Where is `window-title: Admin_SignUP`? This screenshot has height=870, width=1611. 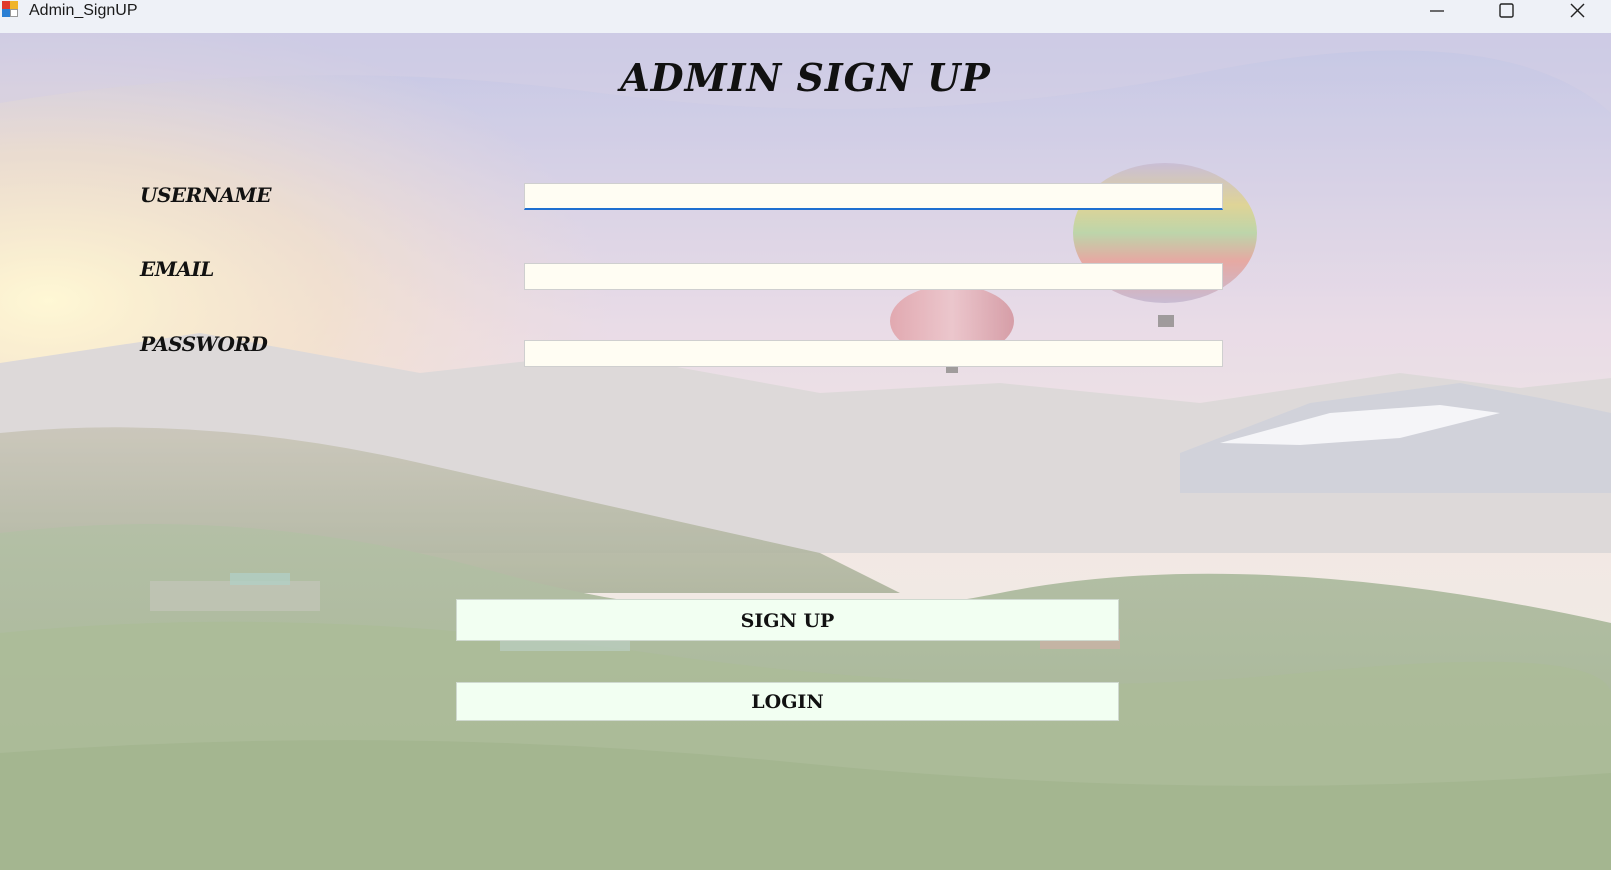 window-title: Admin_SignUP is located at coordinates (83, 10).